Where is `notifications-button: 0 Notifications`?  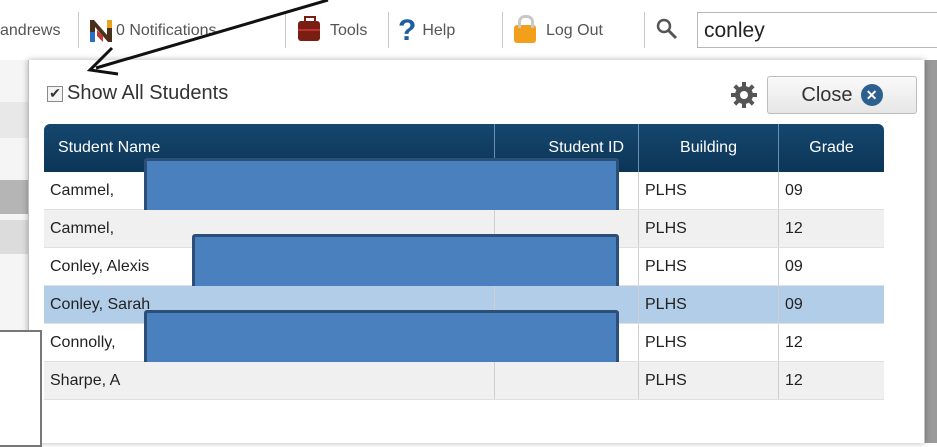
notifications-button: 0 Notifications is located at coordinates (152, 31).